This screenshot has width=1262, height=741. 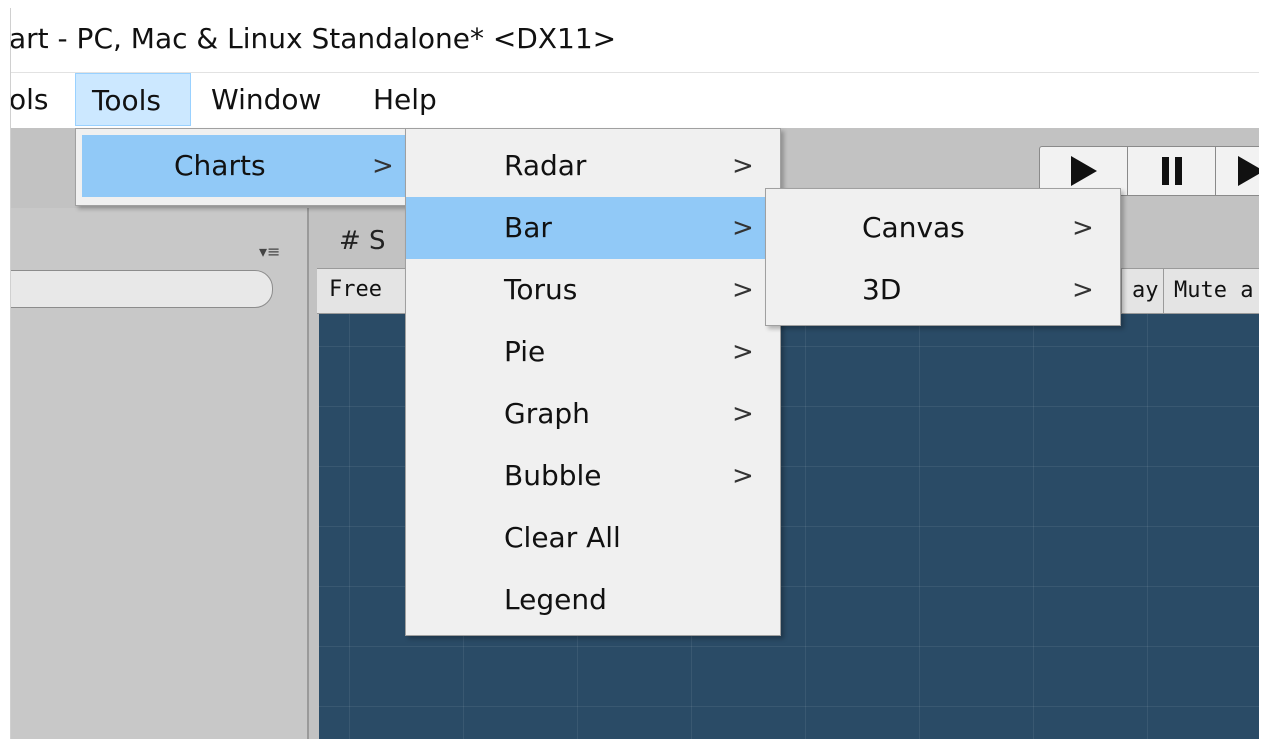 I want to click on tools-menu: Charts >, so click(x=247, y=167).